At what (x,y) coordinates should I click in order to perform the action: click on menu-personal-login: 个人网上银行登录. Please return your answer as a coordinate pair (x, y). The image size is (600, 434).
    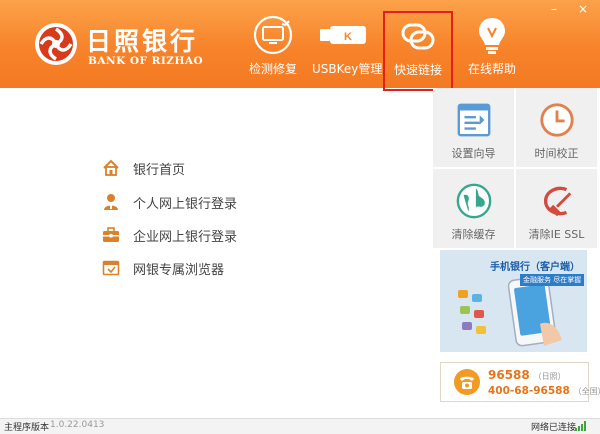
    Looking at the image, I should click on (169, 202).